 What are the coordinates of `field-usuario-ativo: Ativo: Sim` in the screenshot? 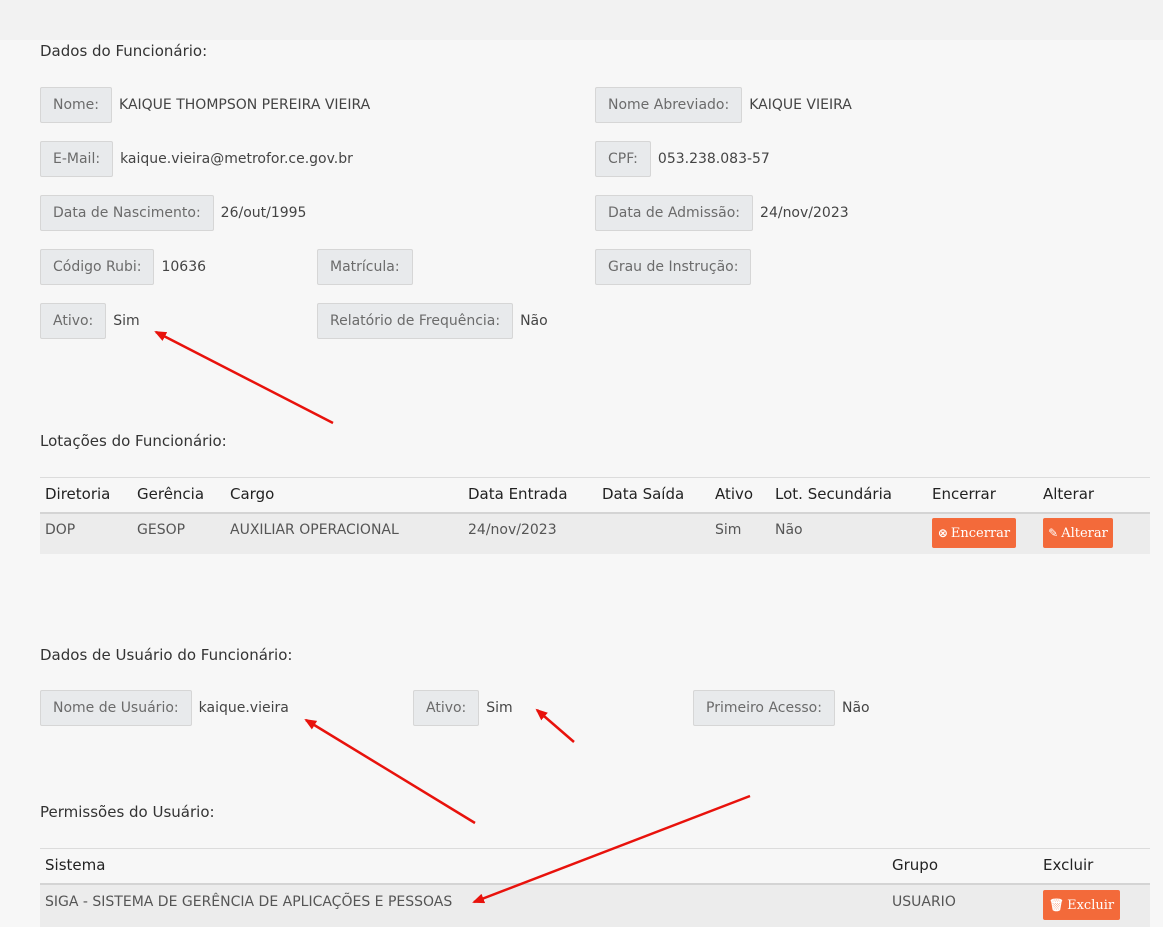 It's located at (463, 708).